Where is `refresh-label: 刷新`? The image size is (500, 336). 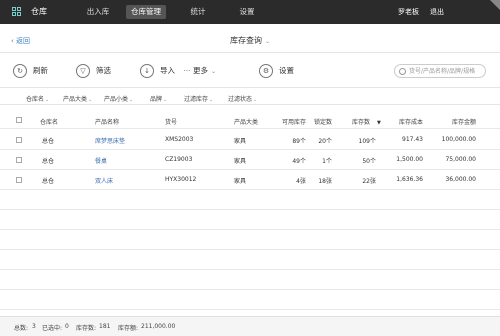
refresh-label: 刷新 is located at coordinates (40, 70).